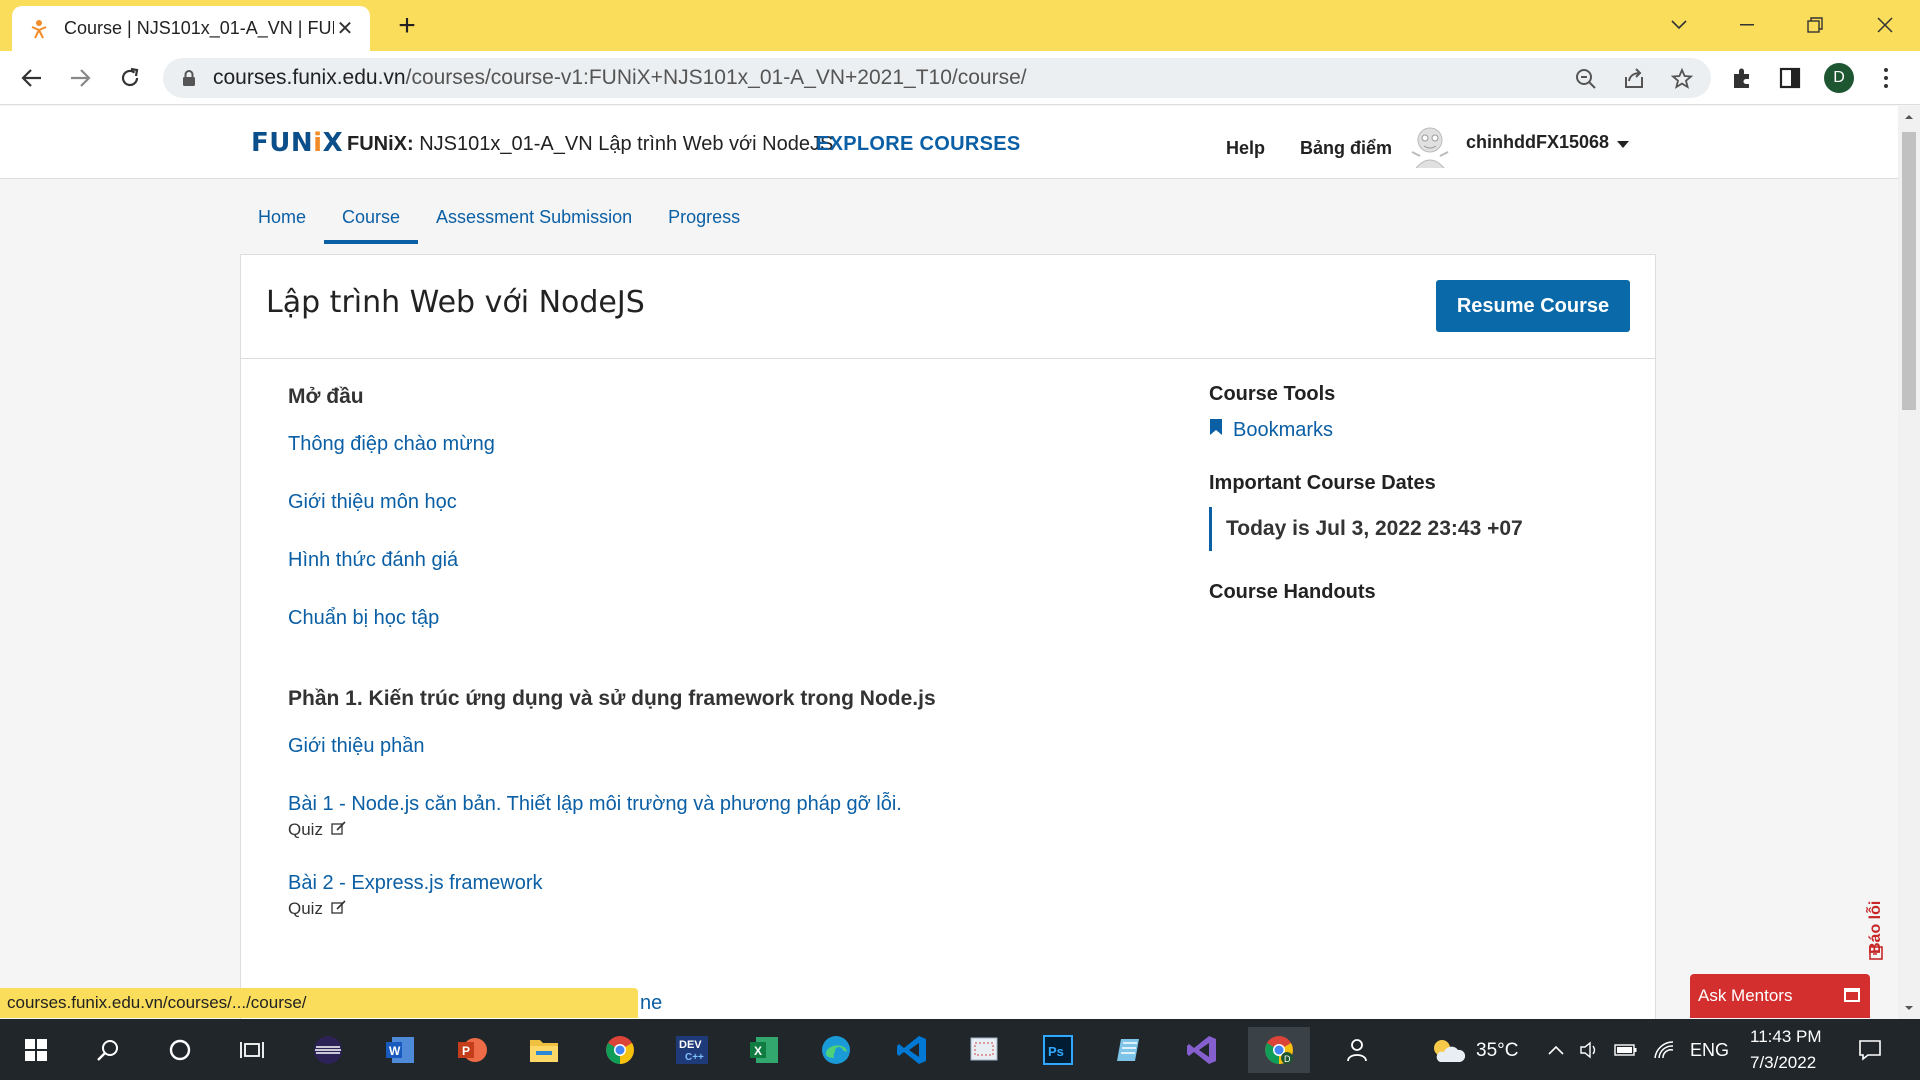 The width and height of the screenshot is (1920, 1080). I want to click on ask-mentors-label: Ask Mentors, so click(1745, 995).